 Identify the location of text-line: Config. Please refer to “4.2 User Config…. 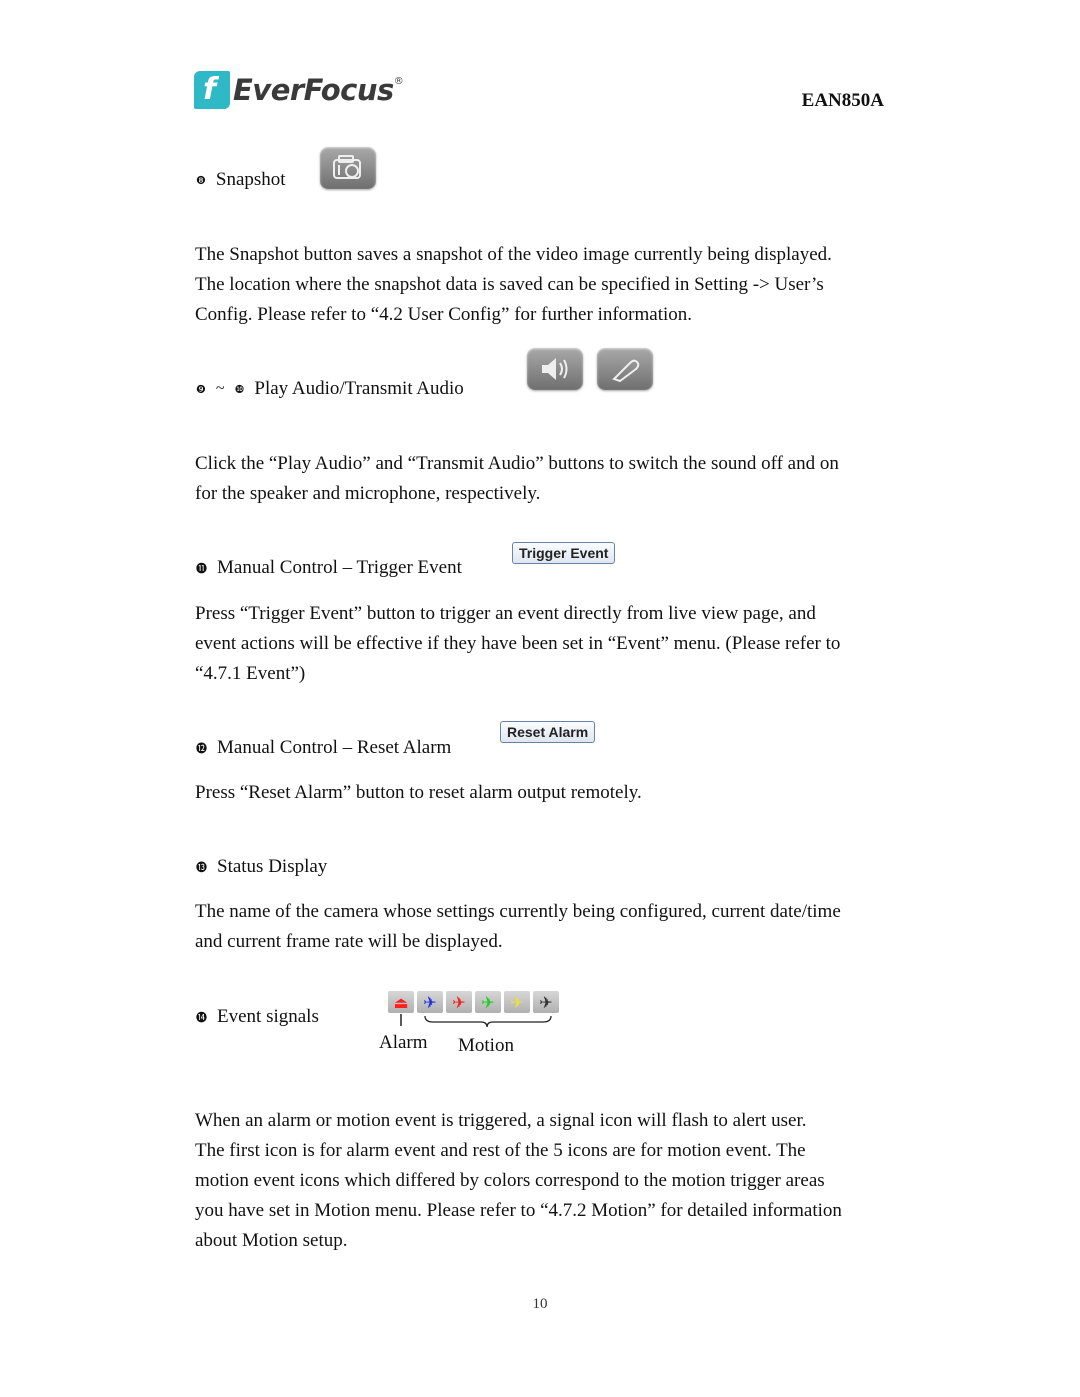
(444, 314).